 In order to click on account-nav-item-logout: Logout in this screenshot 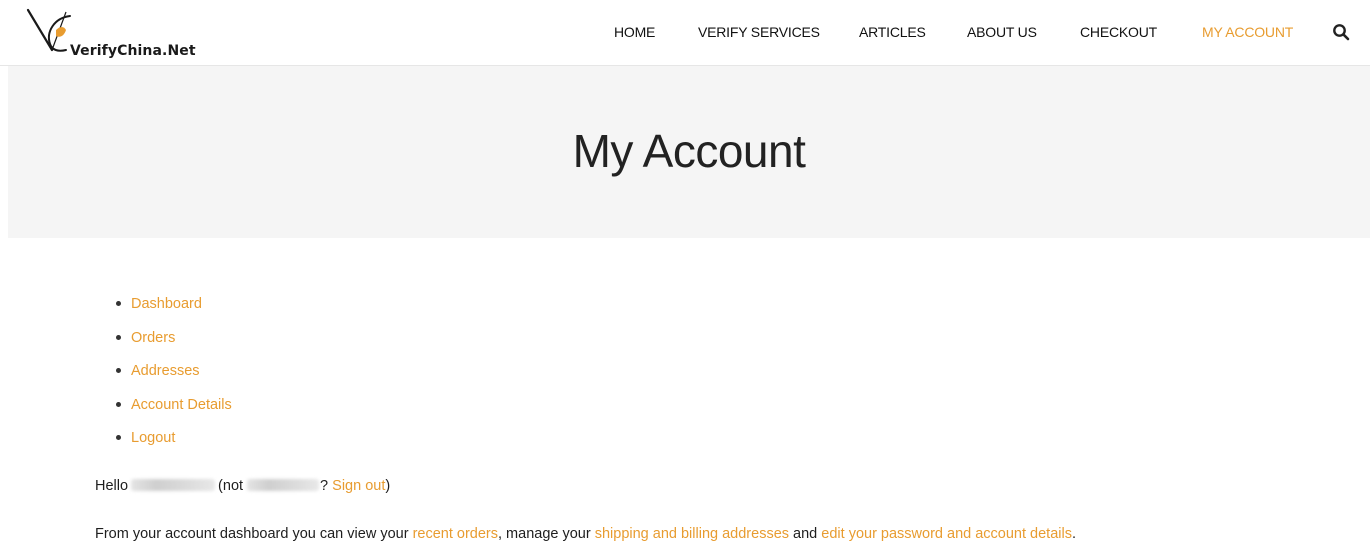, I will do `click(174, 445)`.